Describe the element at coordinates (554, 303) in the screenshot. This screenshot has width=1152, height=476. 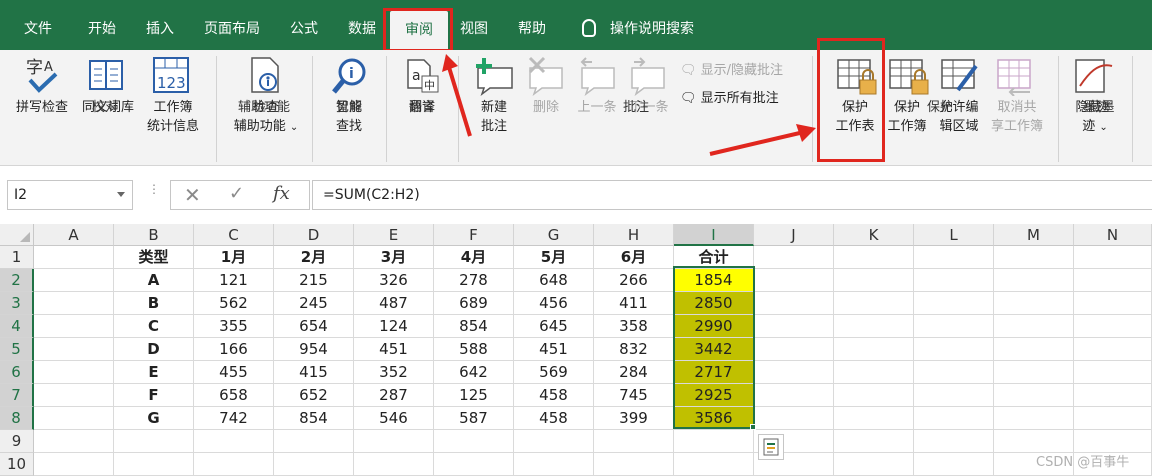
I see `cell-G3: 456` at that location.